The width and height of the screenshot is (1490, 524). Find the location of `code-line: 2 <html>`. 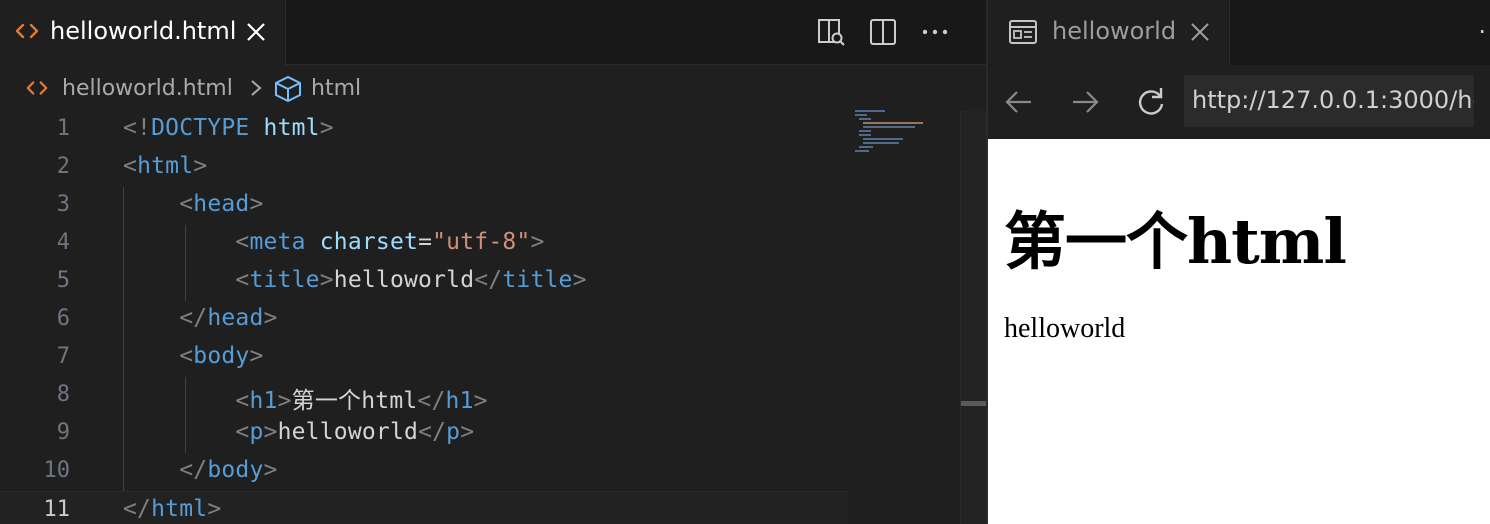

code-line: 2 <html> is located at coordinates (424, 168).